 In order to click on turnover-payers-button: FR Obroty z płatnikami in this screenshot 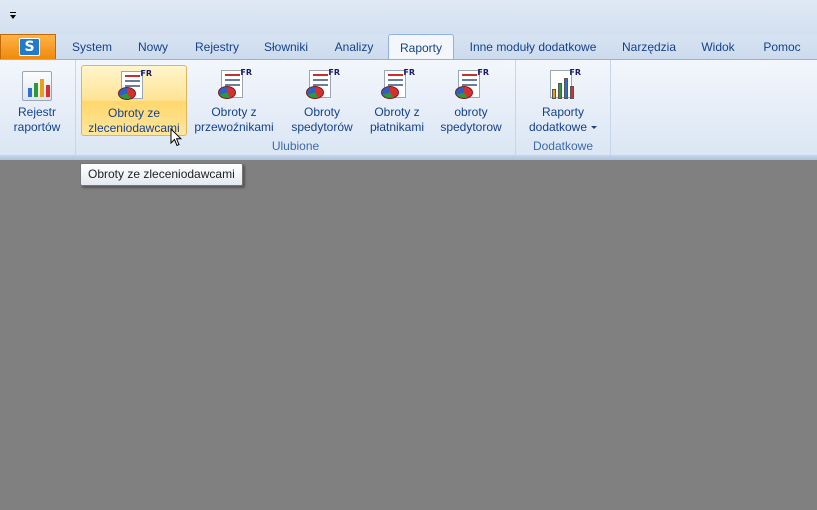, I will do `click(397, 100)`.